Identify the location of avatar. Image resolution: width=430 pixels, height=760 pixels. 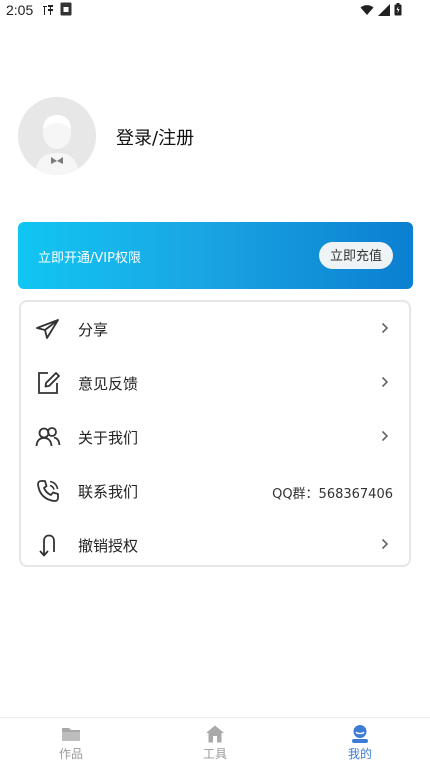
(57, 136).